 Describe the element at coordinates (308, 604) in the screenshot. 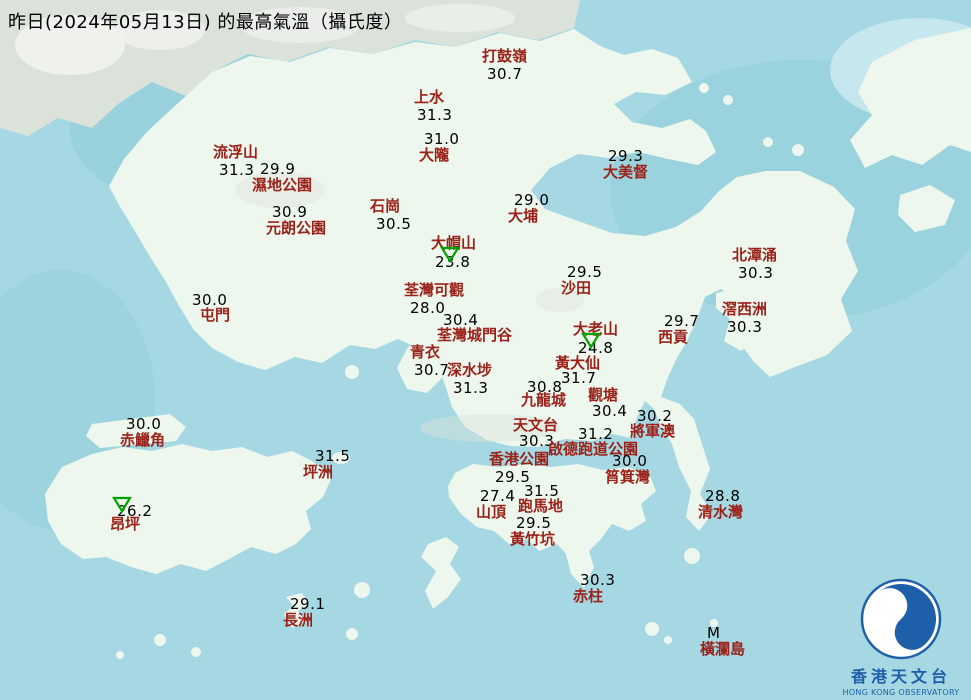

I see `station-temp-value: 29.1` at that location.